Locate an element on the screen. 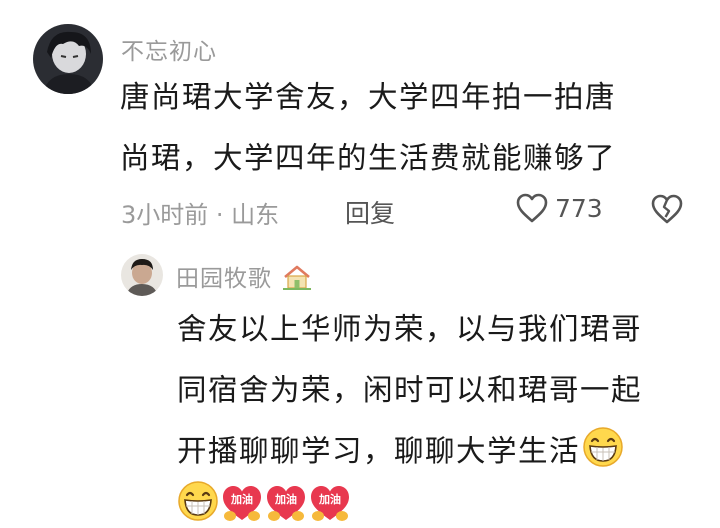 Image resolution: width=720 pixels, height=528 pixels. comment-time-location: 3小时前 · 山东 is located at coordinates (200, 215).